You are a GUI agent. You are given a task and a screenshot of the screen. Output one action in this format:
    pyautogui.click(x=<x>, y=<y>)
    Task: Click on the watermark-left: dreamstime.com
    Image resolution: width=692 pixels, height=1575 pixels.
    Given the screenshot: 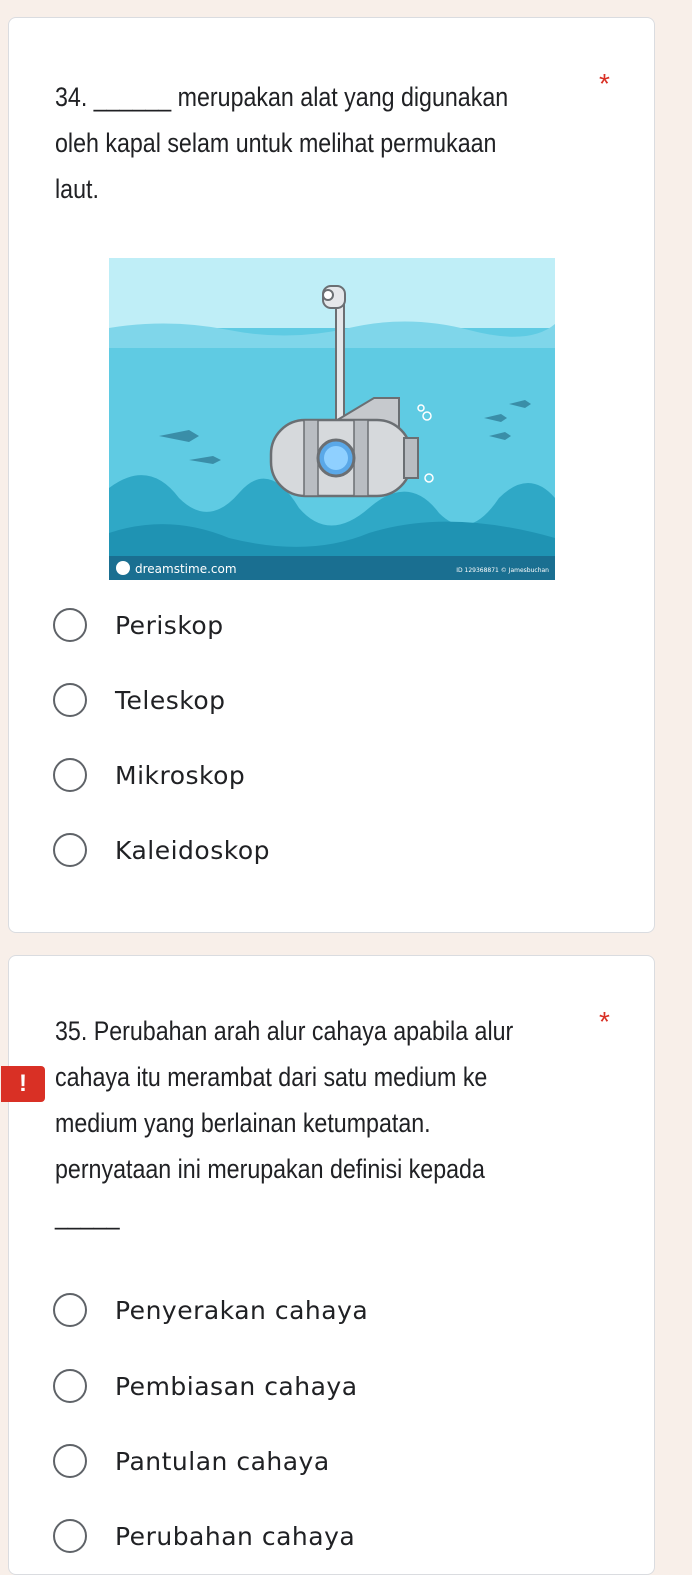 What is the action you would take?
    pyautogui.click(x=186, y=569)
    